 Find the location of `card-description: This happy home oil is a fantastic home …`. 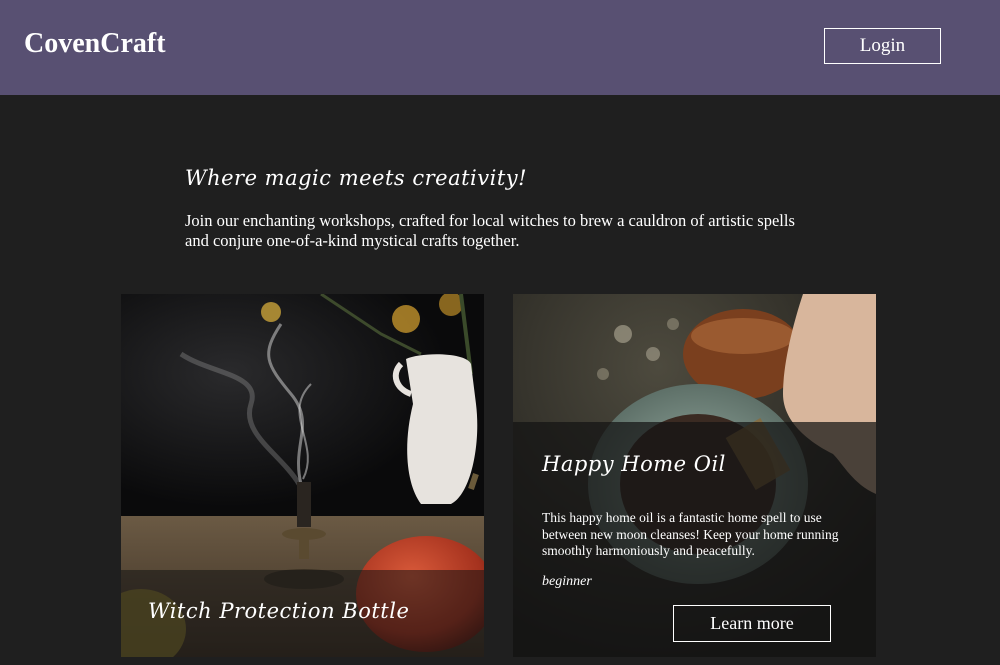

card-description: This happy home oil is a fantastic home … is located at coordinates (690, 534).